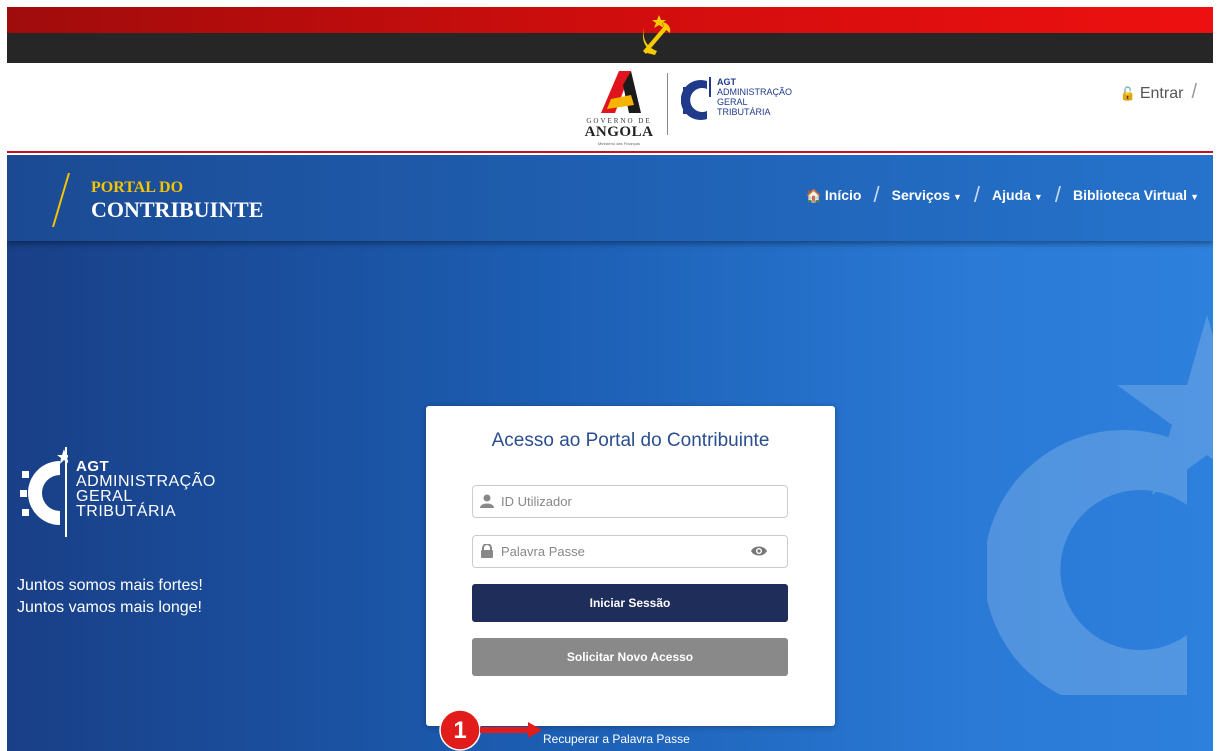 Image resolution: width=1220 pixels, height=751 pixels. What do you see at coordinates (759, 551) in the screenshot?
I see `eye-icon` at bounding box center [759, 551].